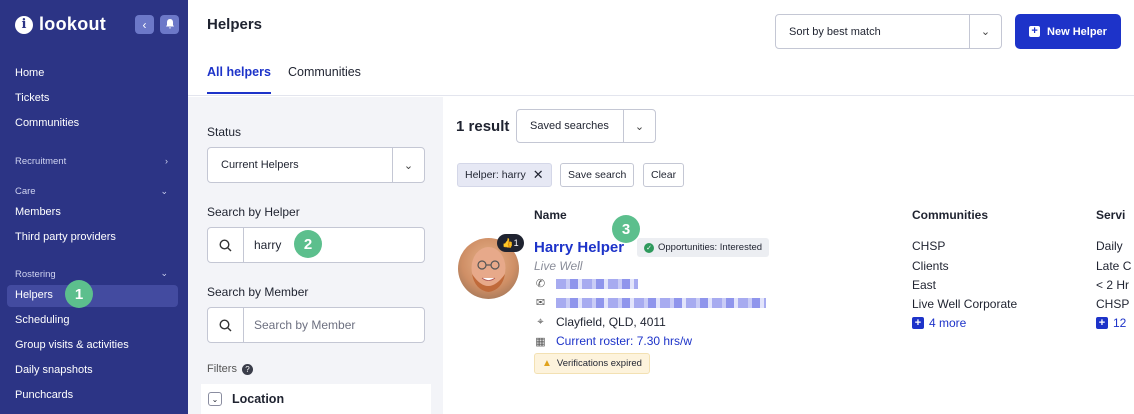  What do you see at coordinates (35, 274) in the screenshot?
I see `sidebar-section-rostering: Rostering` at bounding box center [35, 274].